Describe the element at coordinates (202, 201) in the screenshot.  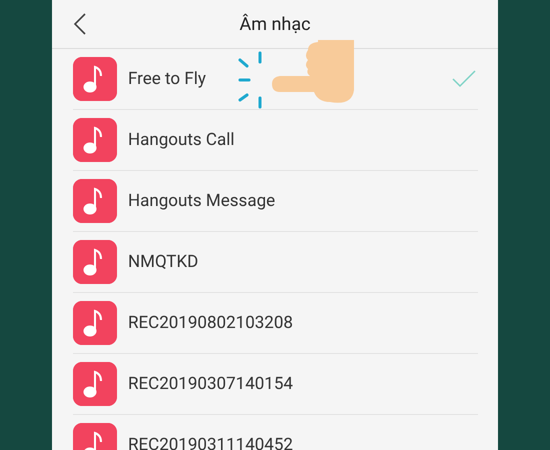
I see `ringtone-name: Hangouts Message` at that location.